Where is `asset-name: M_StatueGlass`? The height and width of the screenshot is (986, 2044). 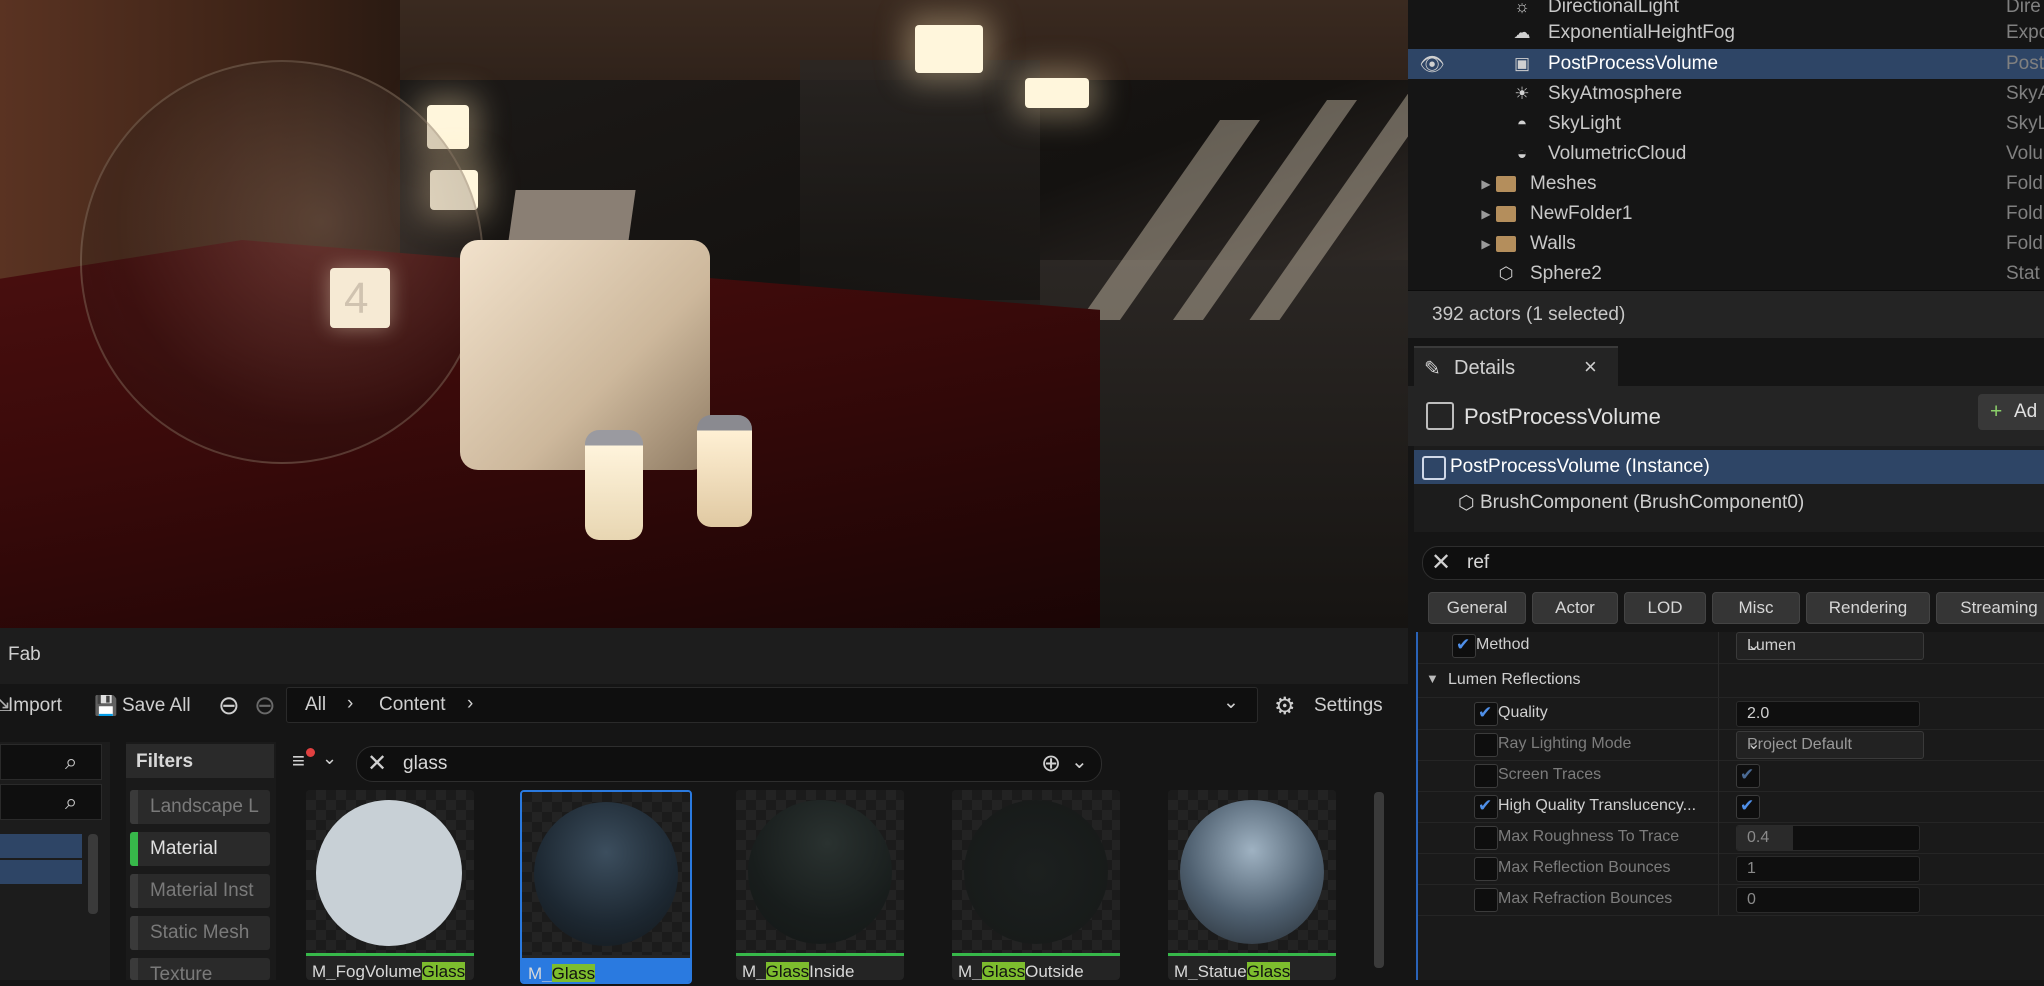 asset-name: M_StatueGlass is located at coordinates (1232, 971).